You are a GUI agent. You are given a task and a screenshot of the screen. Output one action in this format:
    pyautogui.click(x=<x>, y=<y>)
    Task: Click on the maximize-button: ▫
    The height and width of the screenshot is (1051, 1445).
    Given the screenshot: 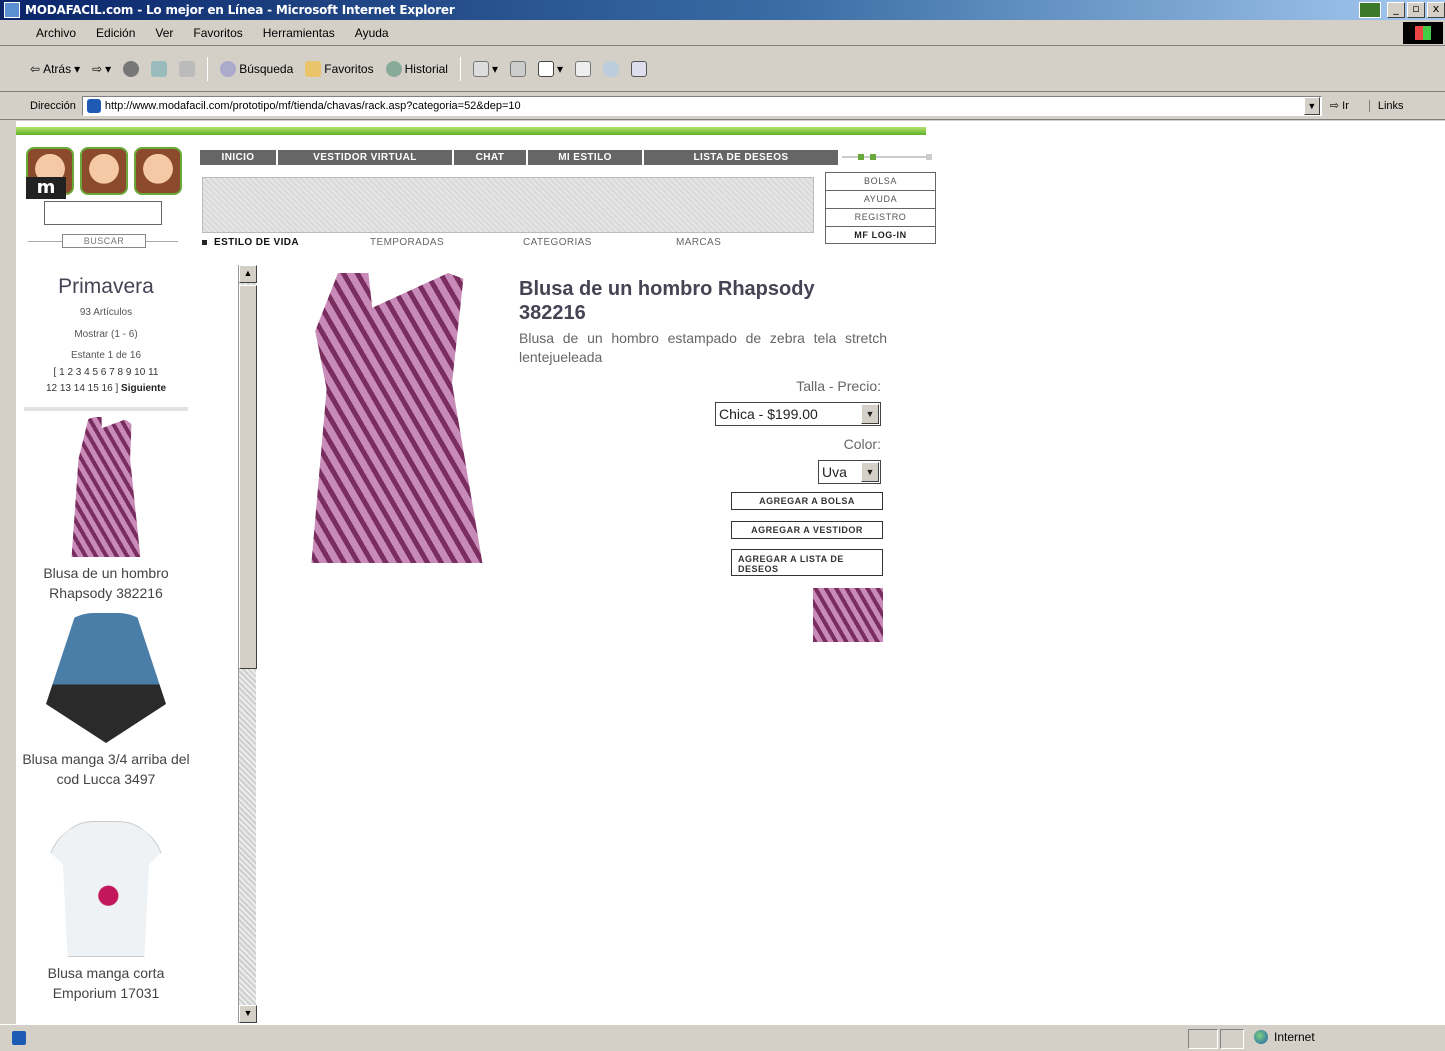 What is the action you would take?
    pyautogui.click(x=1416, y=10)
    